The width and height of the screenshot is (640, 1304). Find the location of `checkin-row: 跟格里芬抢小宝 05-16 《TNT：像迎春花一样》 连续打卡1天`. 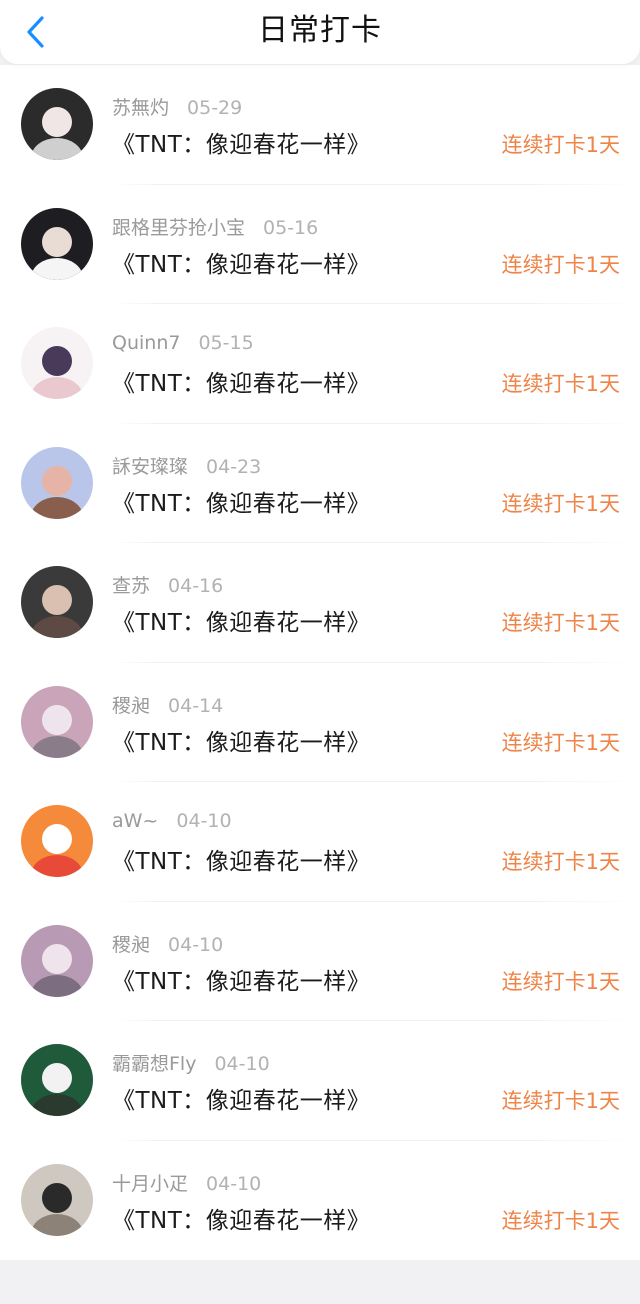

checkin-row: 跟格里芬抢小宝 05-16 《TNT：像迎春花一样》 连续打卡1天 is located at coordinates (320, 244).